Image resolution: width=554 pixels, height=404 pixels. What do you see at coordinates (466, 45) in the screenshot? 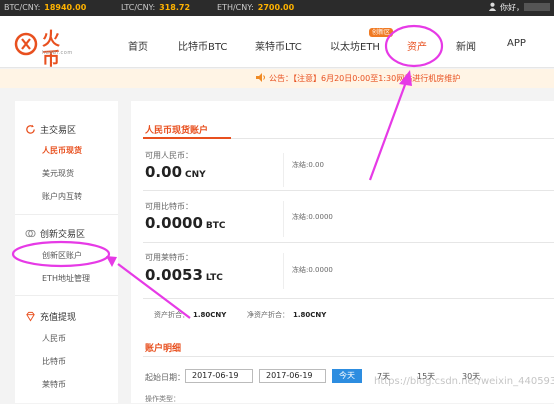
I see `nav-news: 新闻` at bounding box center [466, 45].